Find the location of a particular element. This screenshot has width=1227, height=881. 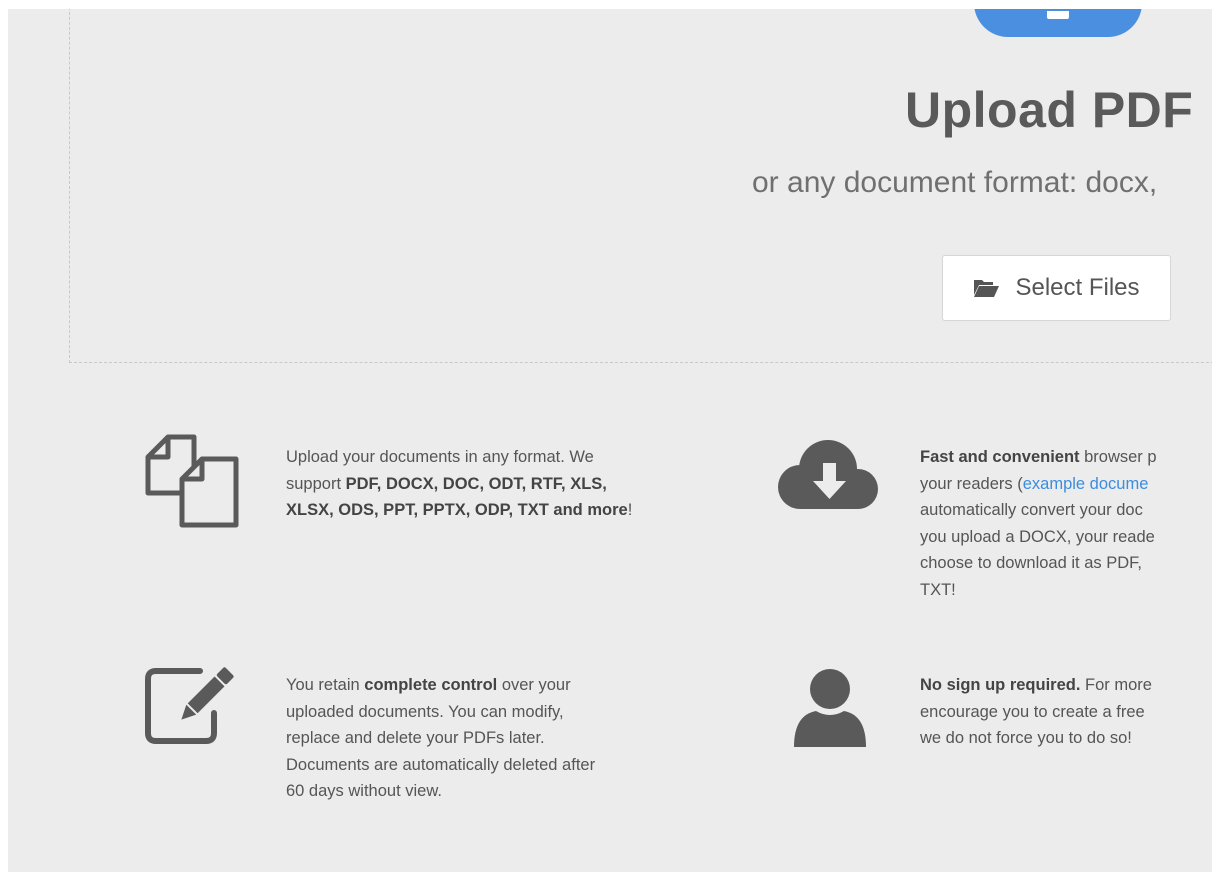

example-document-link: example docume is located at coordinates (1086, 484).